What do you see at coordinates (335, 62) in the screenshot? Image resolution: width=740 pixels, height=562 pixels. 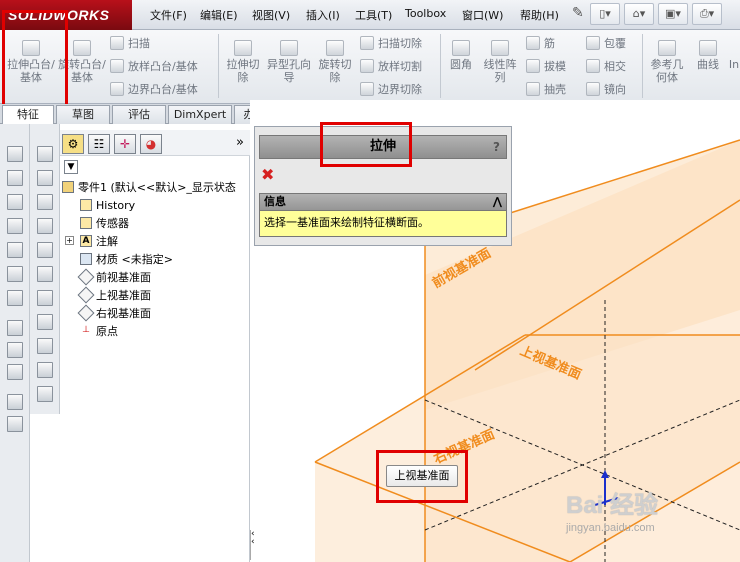 I see `revolve-cut-button: 旋转切除` at bounding box center [335, 62].